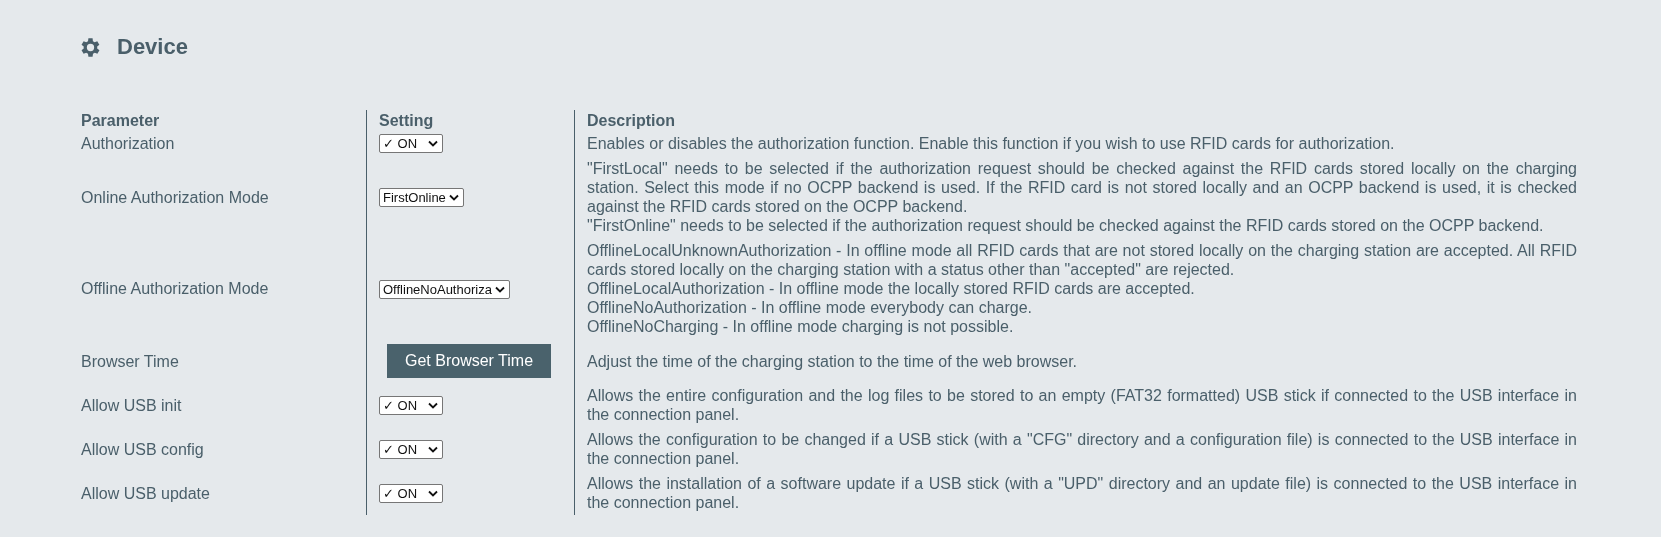 This screenshot has height=537, width=1661. I want to click on column-header: Parameter, so click(120, 120).